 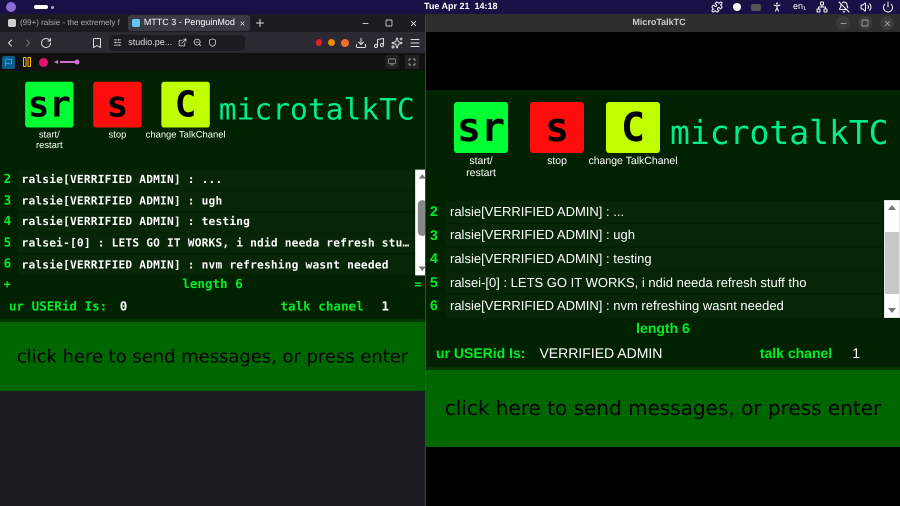 What do you see at coordinates (461, 7) in the screenshot?
I see `clock: Tue Apr 21 14:18` at bounding box center [461, 7].